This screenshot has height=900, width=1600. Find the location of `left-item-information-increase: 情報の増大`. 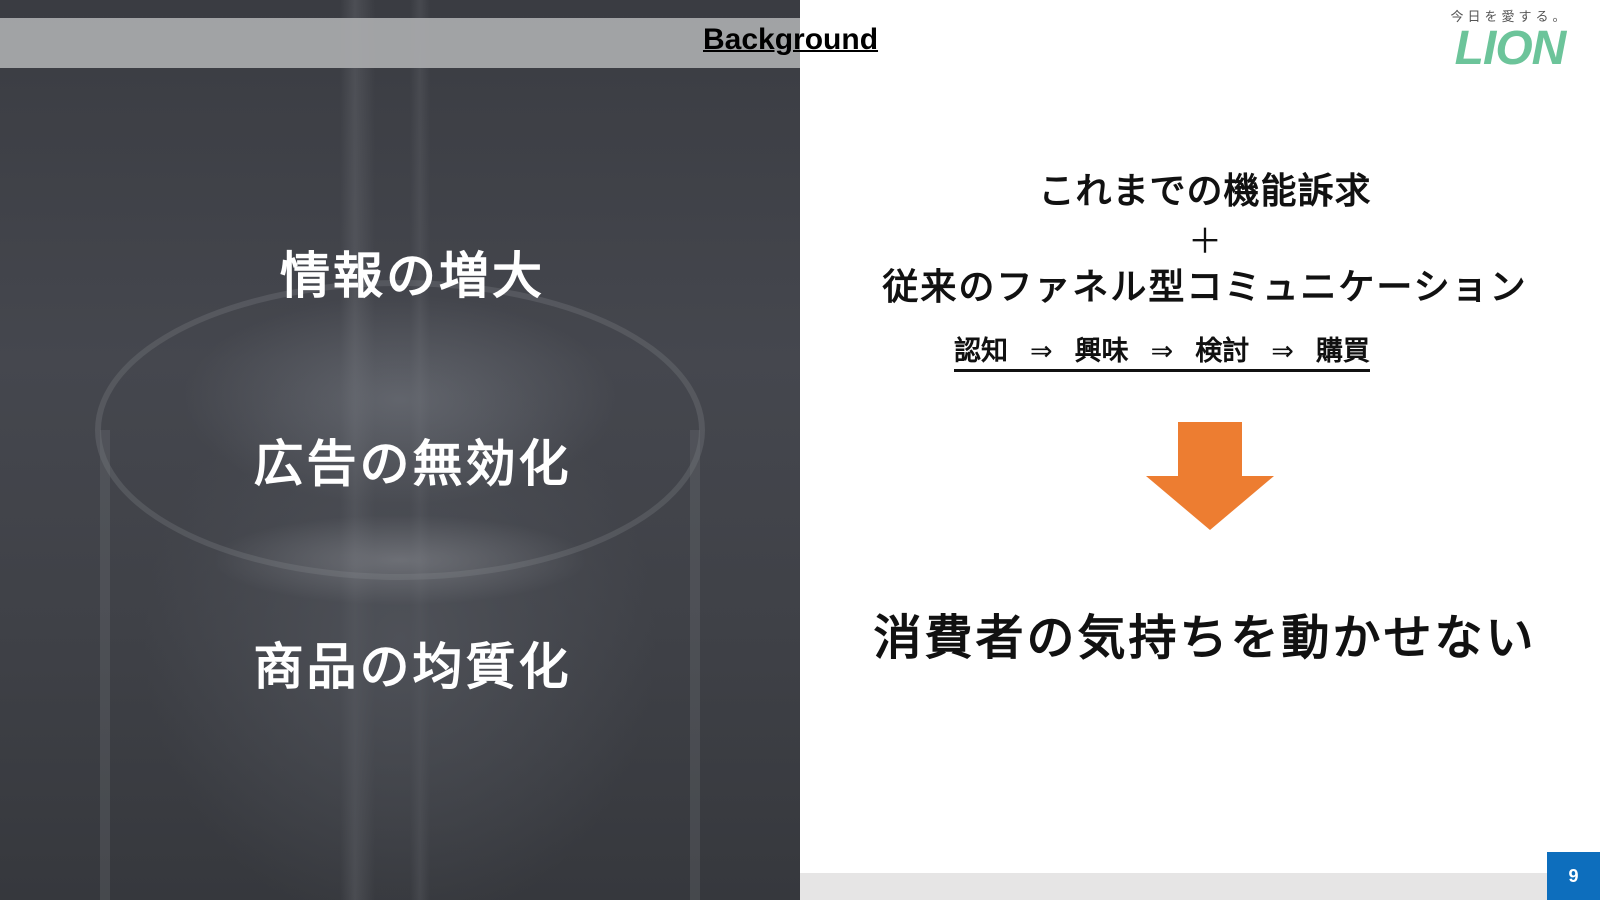

left-item-information-increase: 情報の増大 is located at coordinates (412, 276).